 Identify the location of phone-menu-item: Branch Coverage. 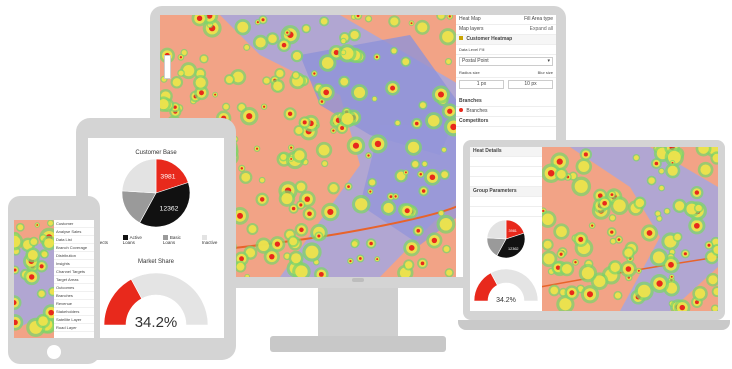
(74, 248).